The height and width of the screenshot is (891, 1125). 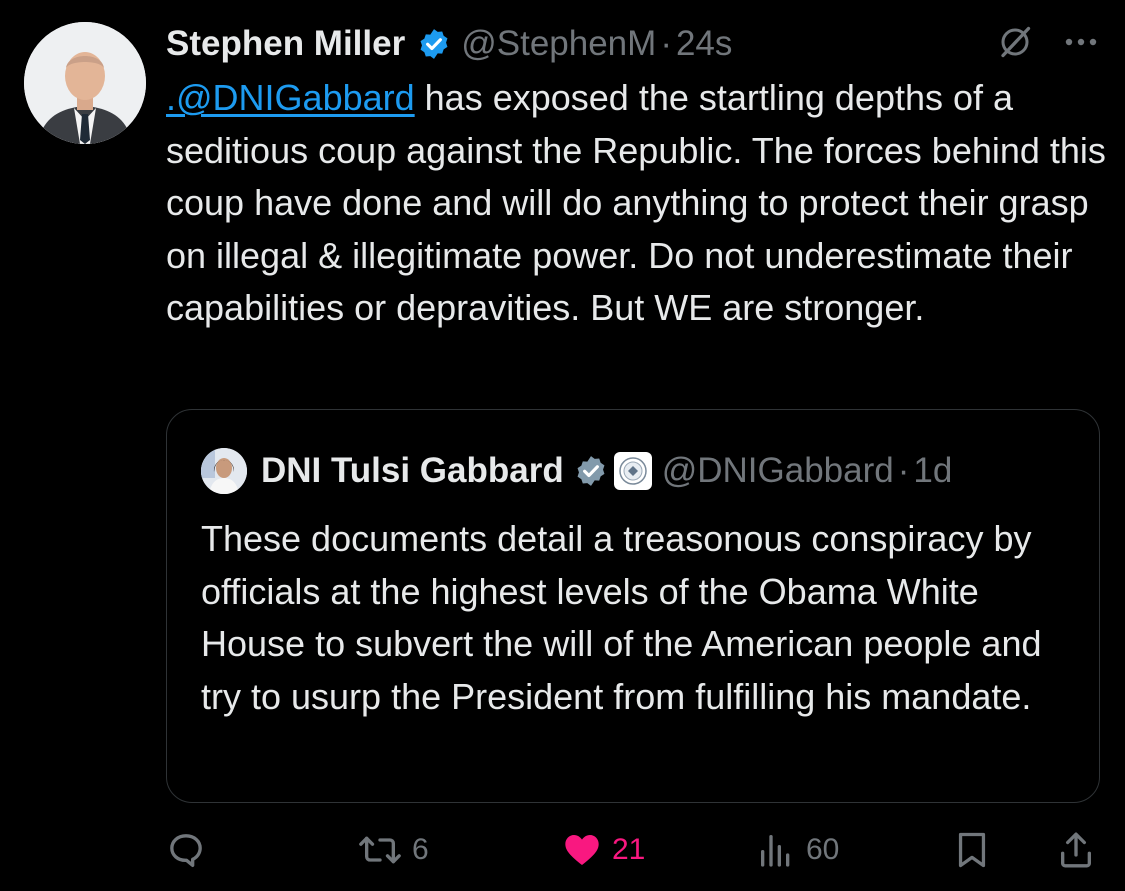 What do you see at coordinates (629, 849) in the screenshot?
I see `like-count: 21` at bounding box center [629, 849].